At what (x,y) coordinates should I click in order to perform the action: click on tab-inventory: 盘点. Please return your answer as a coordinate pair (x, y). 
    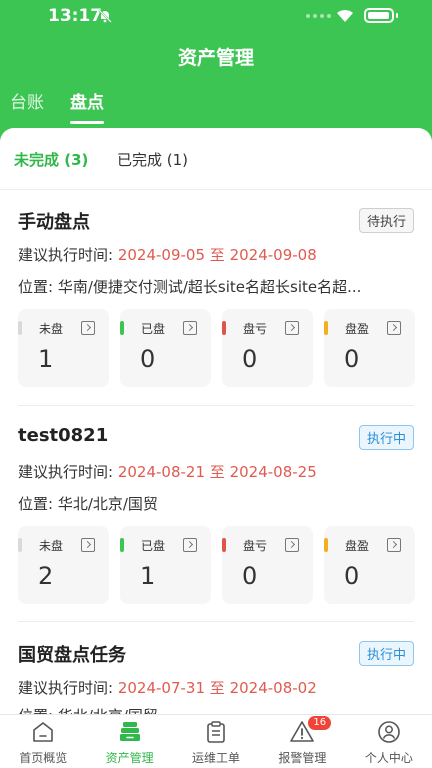
    Looking at the image, I should click on (87, 106).